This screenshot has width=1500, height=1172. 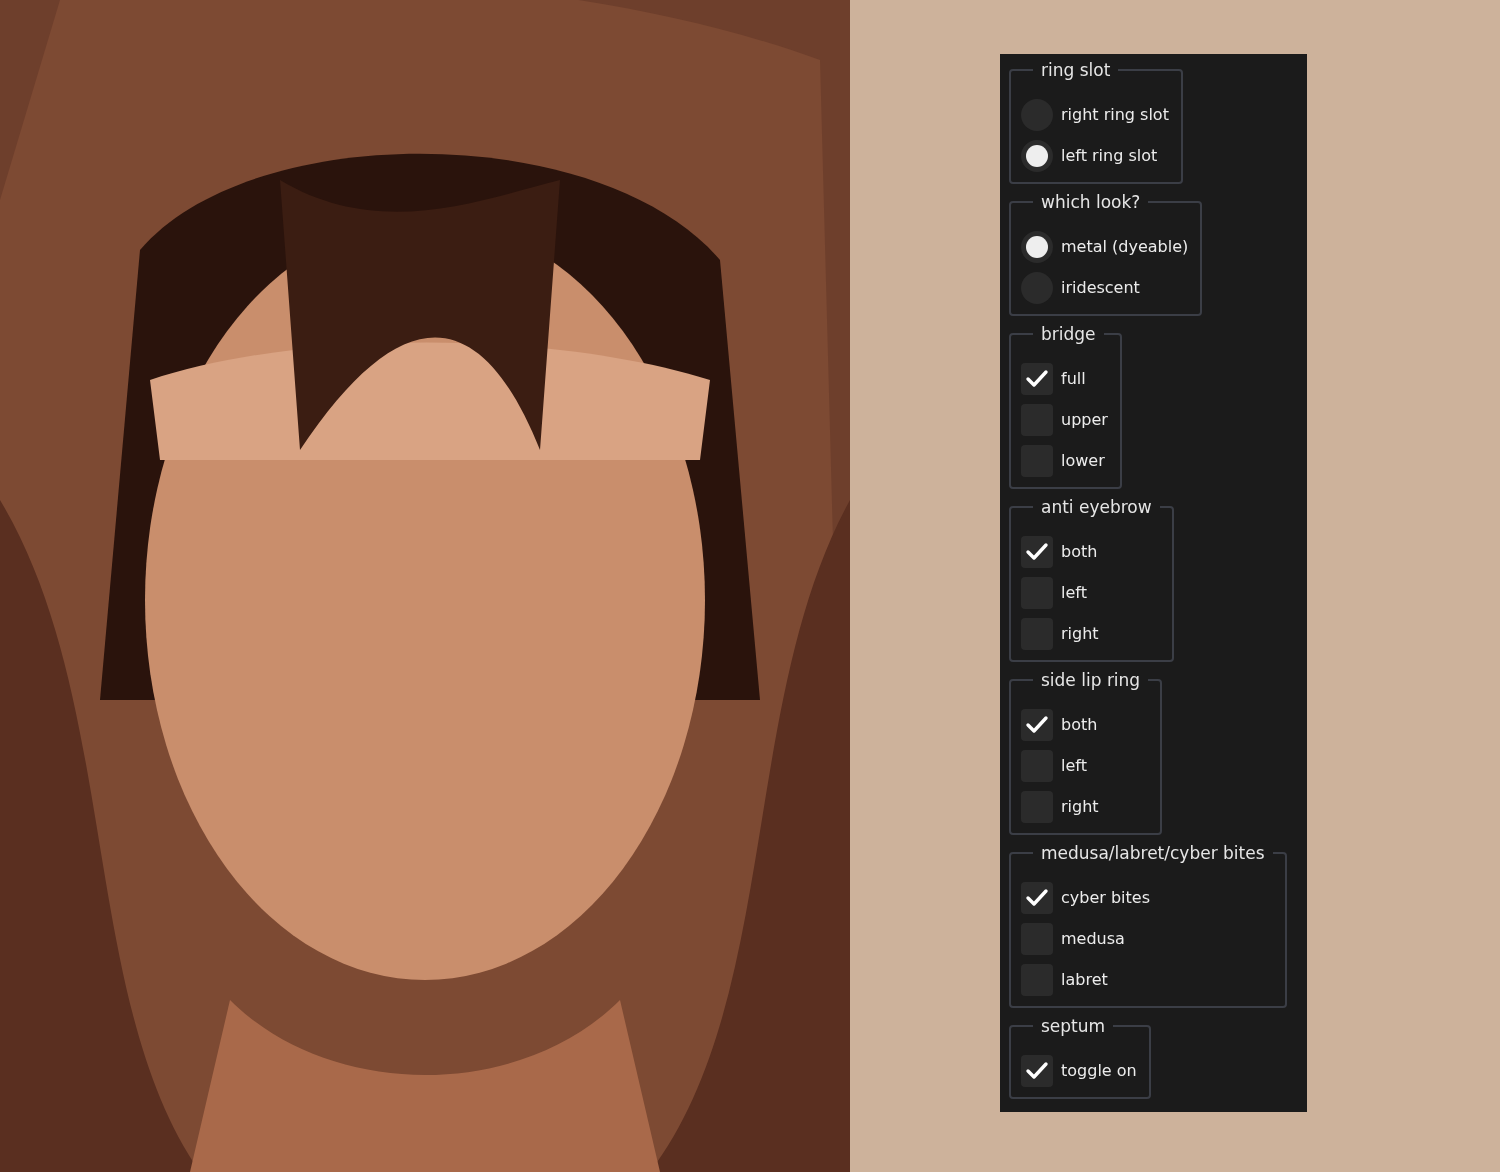 What do you see at coordinates (1115, 114) in the screenshot?
I see `option-label: right ring slot` at bounding box center [1115, 114].